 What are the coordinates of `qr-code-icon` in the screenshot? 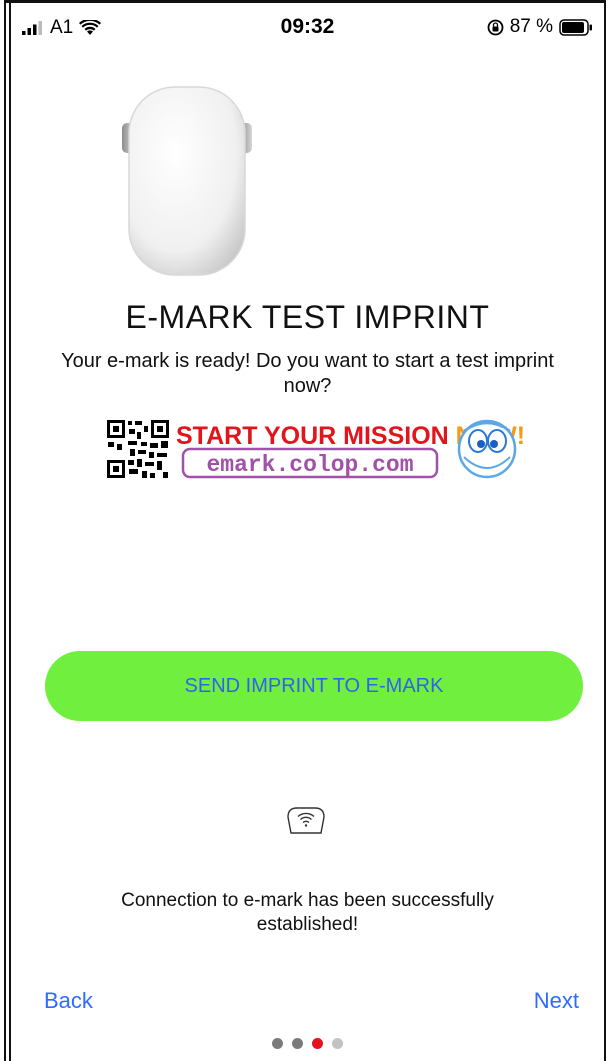 It's located at (138, 449).